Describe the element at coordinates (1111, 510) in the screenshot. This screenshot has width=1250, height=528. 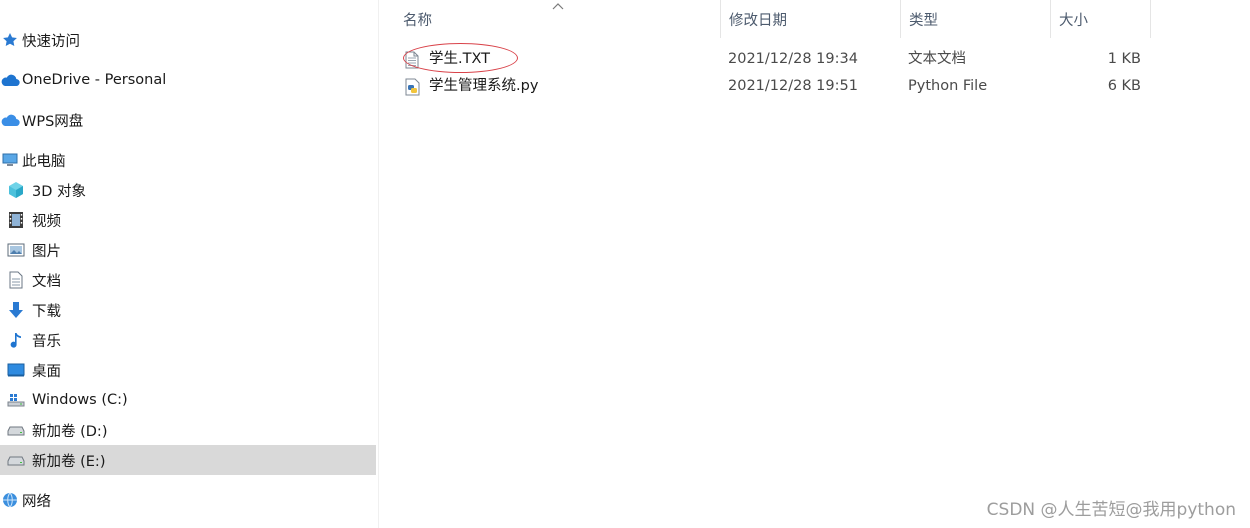
I see `watermark: CSDN @人生苦短@我用python` at that location.